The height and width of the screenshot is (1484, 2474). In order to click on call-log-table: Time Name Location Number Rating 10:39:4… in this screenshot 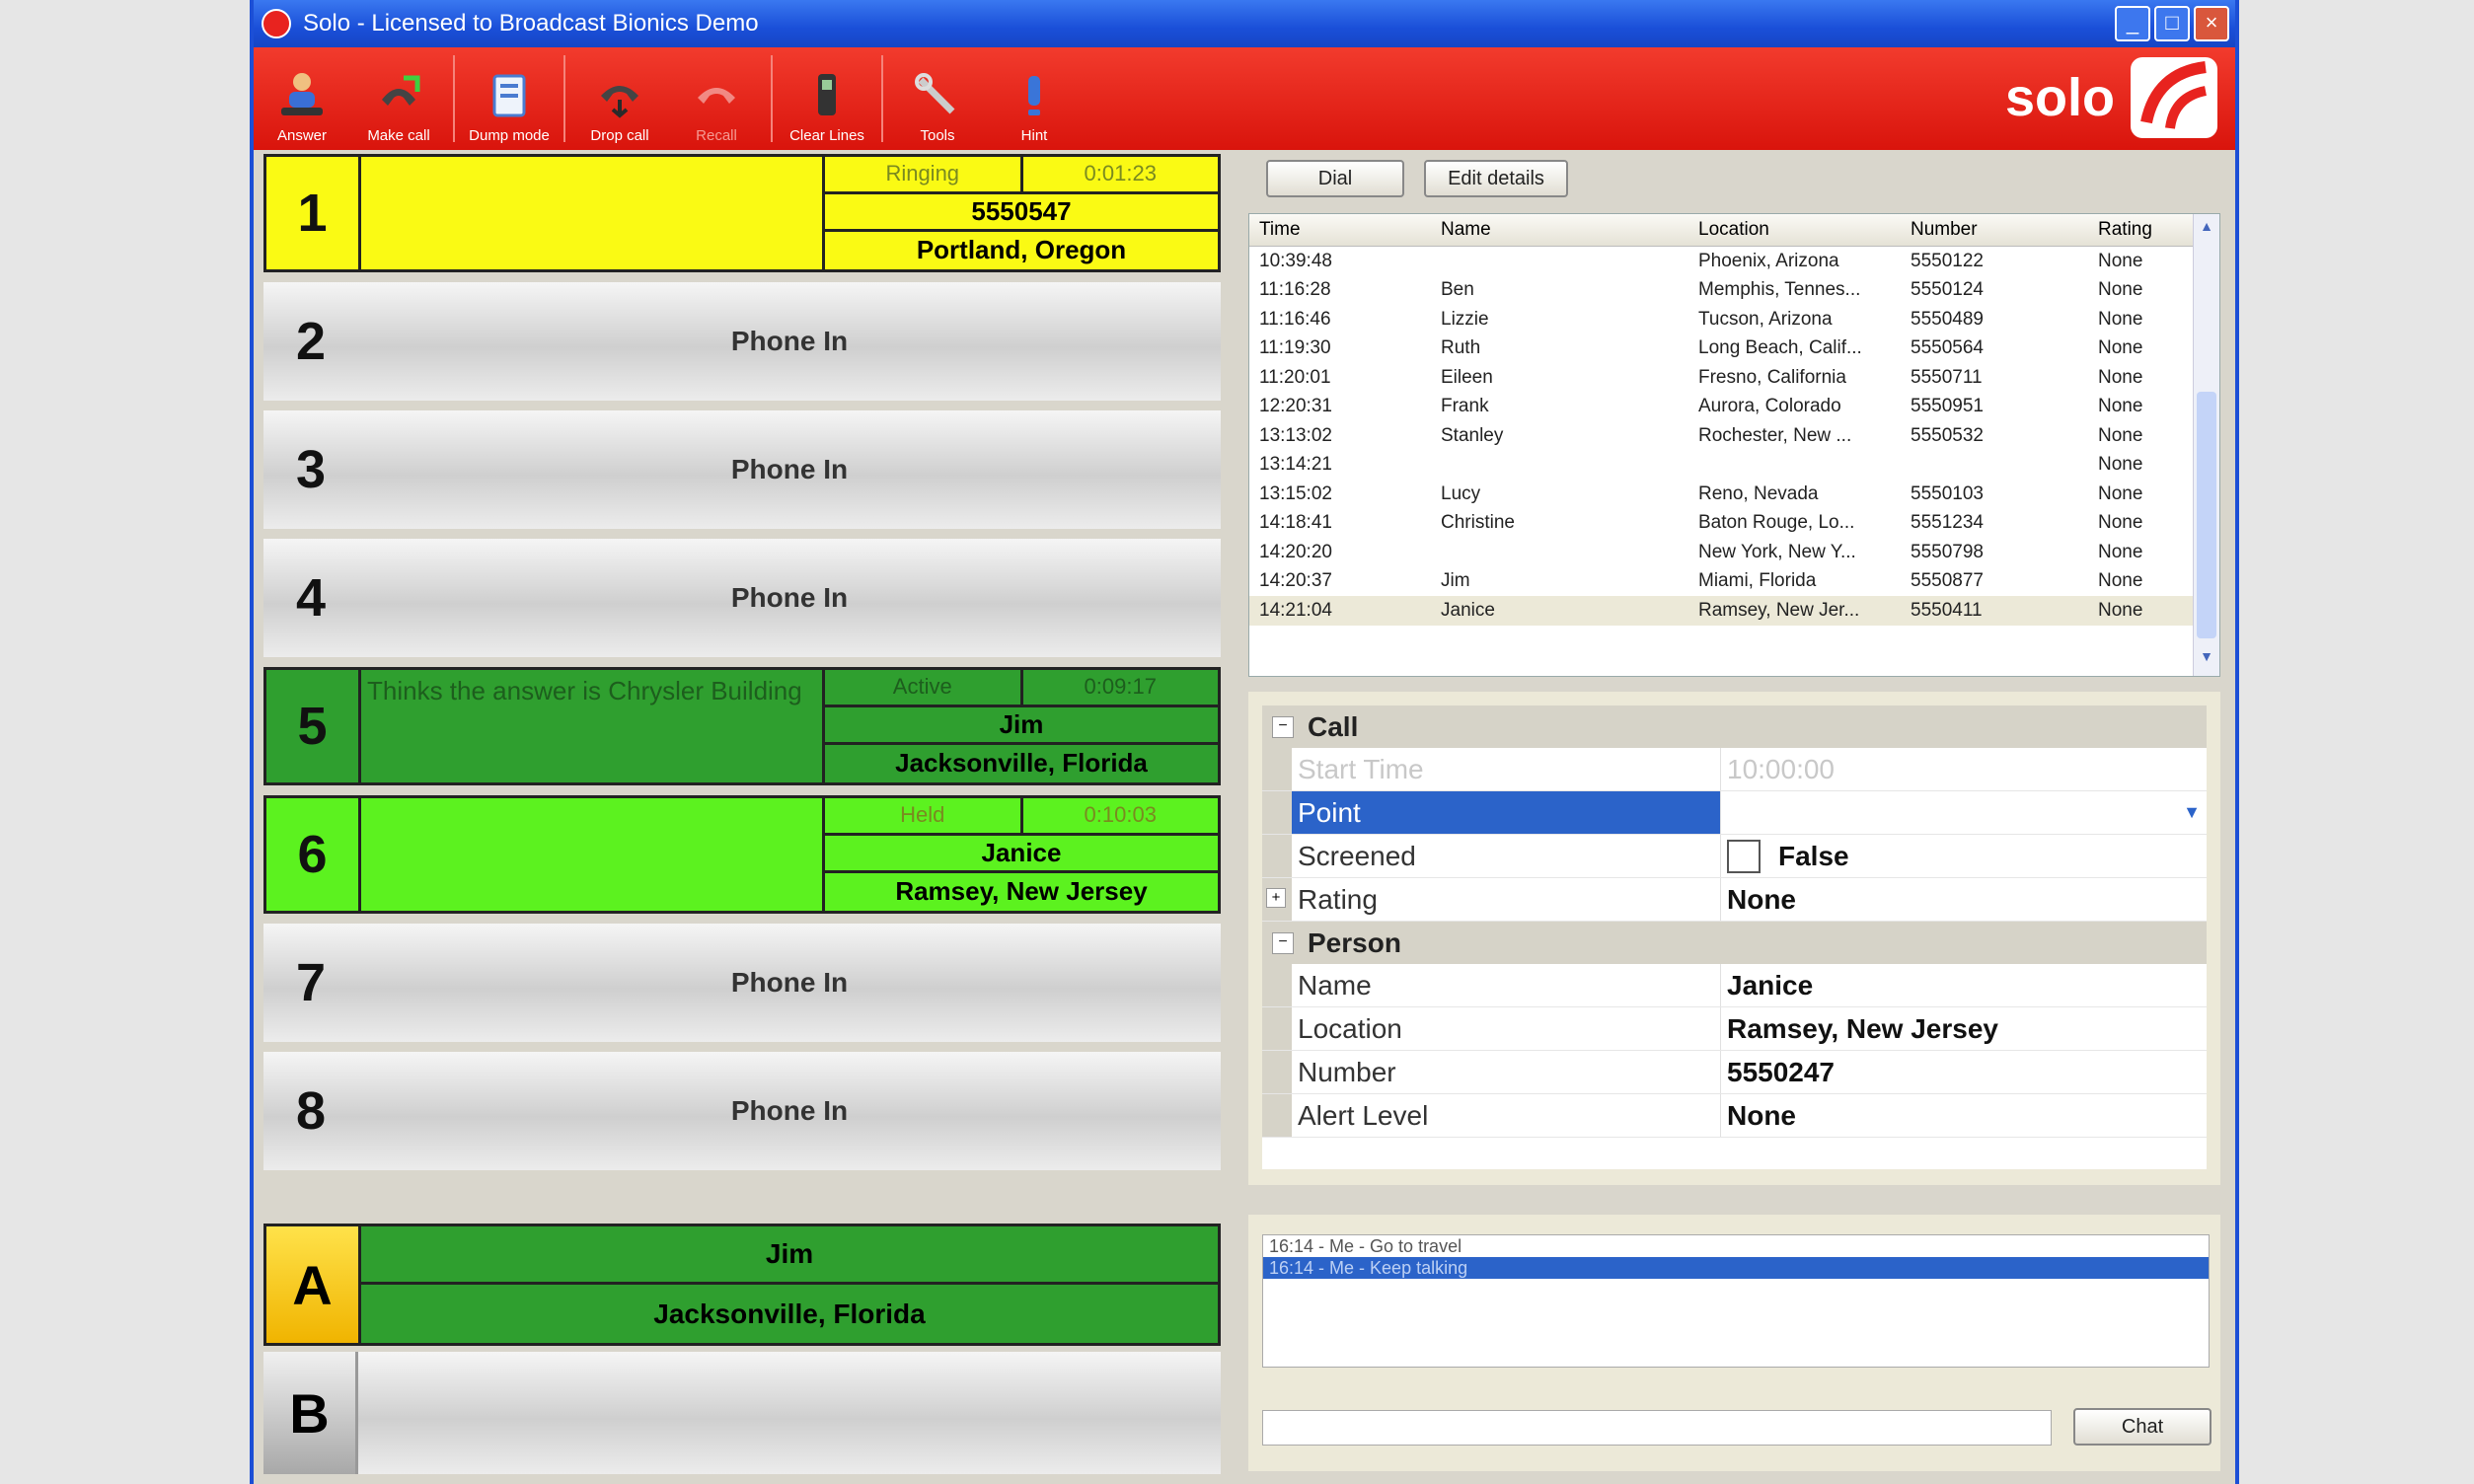, I will do `click(1734, 445)`.